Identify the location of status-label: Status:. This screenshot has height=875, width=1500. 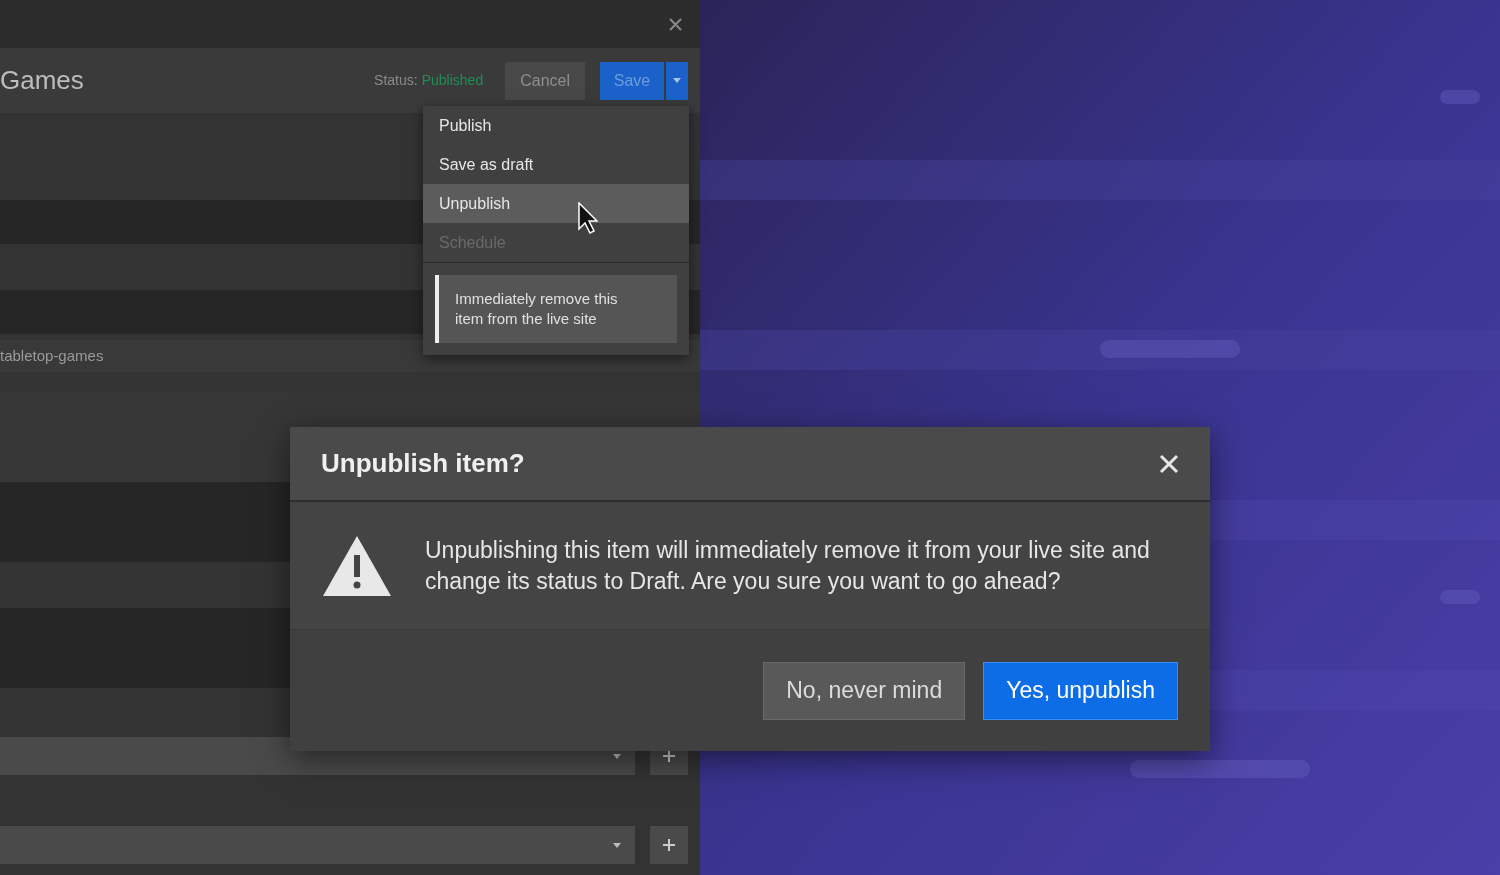
(396, 80).